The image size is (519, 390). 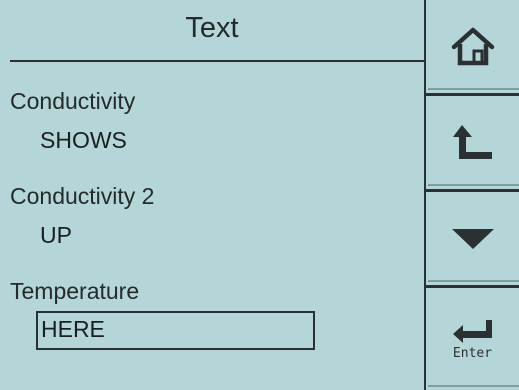 I want to click on param-label-conductivity-2: Conductivity 2, so click(x=82, y=196).